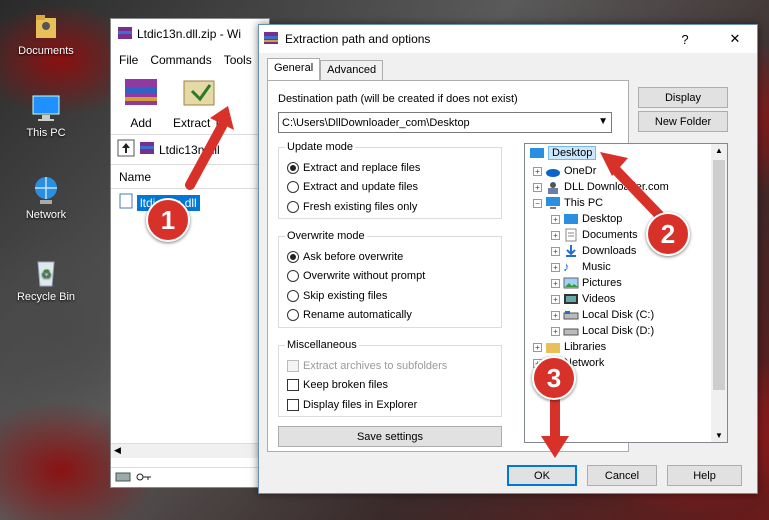  What do you see at coordinates (668, 234) in the screenshot?
I see `callout-2: 2` at bounding box center [668, 234].